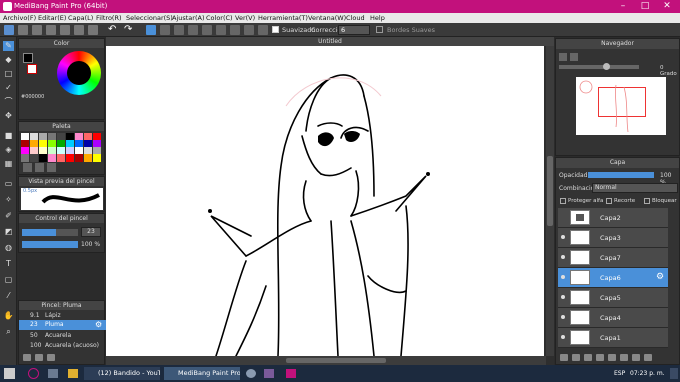 The height and width of the screenshot is (382, 680). What do you see at coordinates (613, 238) in the screenshot?
I see `layer-item: Capa3` at bounding box center [613, 238].